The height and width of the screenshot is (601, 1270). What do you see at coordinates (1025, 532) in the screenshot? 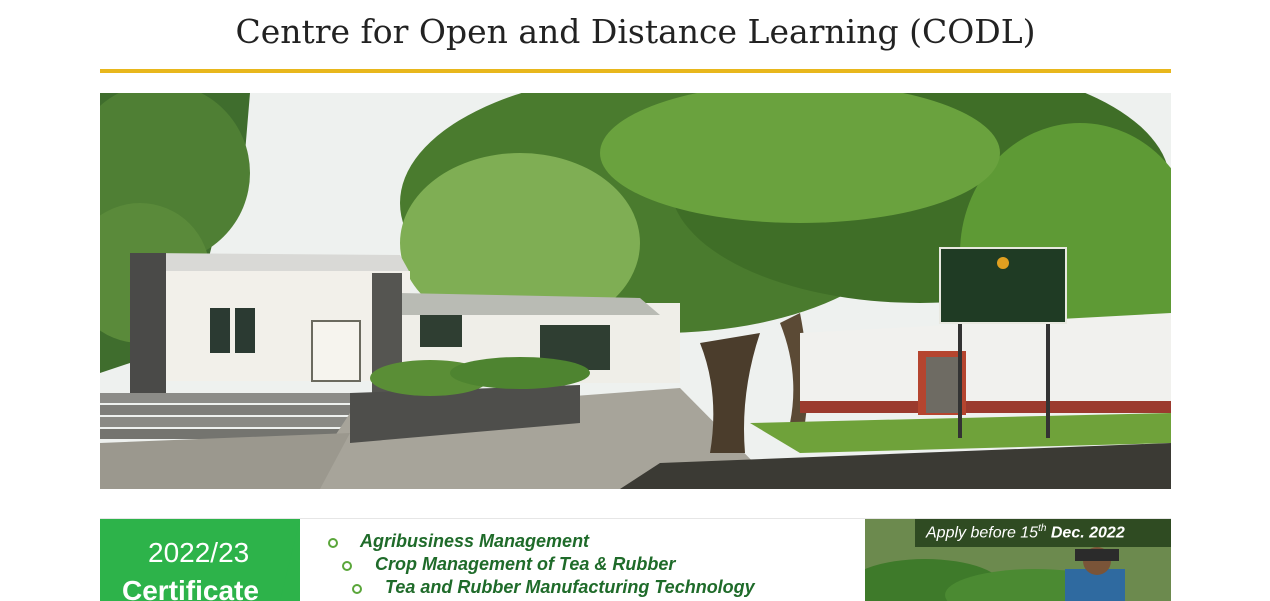
I see `apply-deadline-text: Apply before 15th Dec. 2022` at bounding box center [1025, 532].